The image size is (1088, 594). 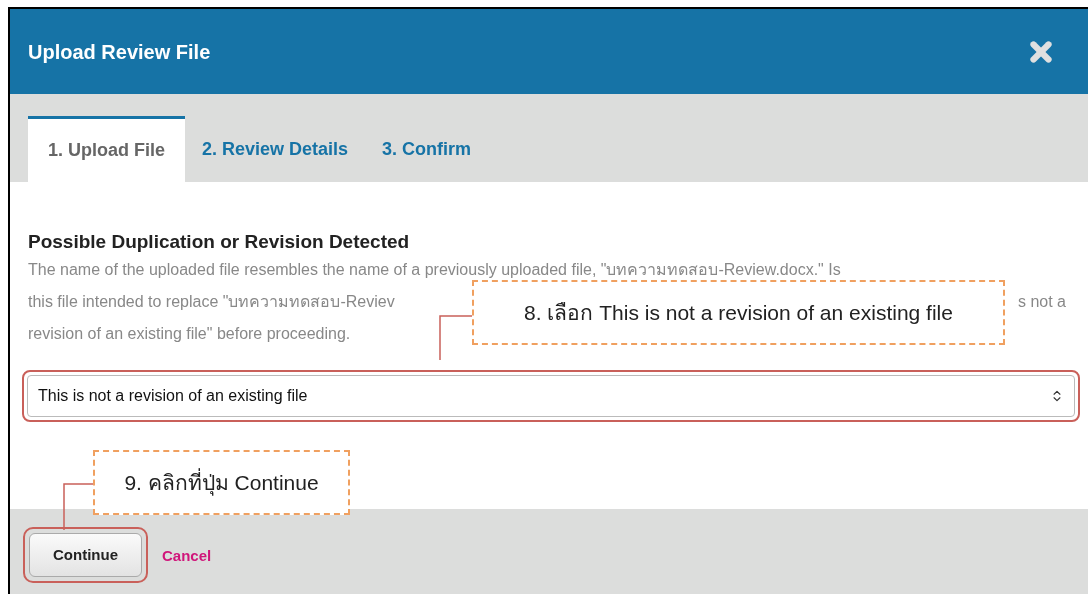 I want to click on tab: 3. Confirm, so click(x=427, y=149).